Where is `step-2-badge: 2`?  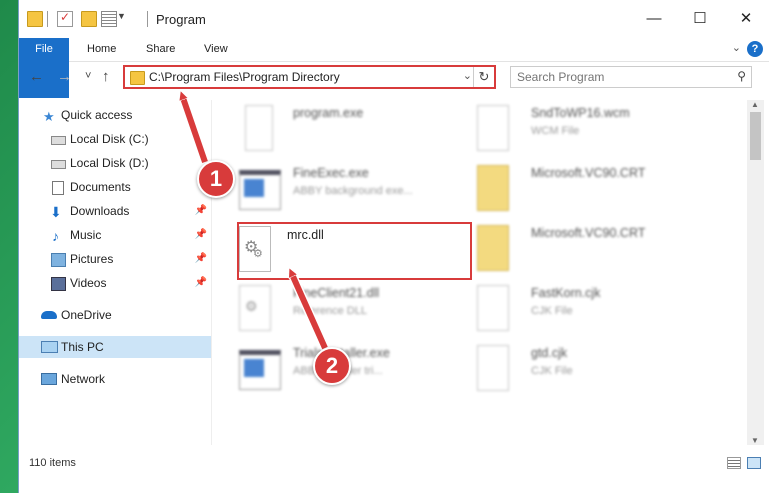 step-2-badge: 2 is located at coordinates (332, 366).